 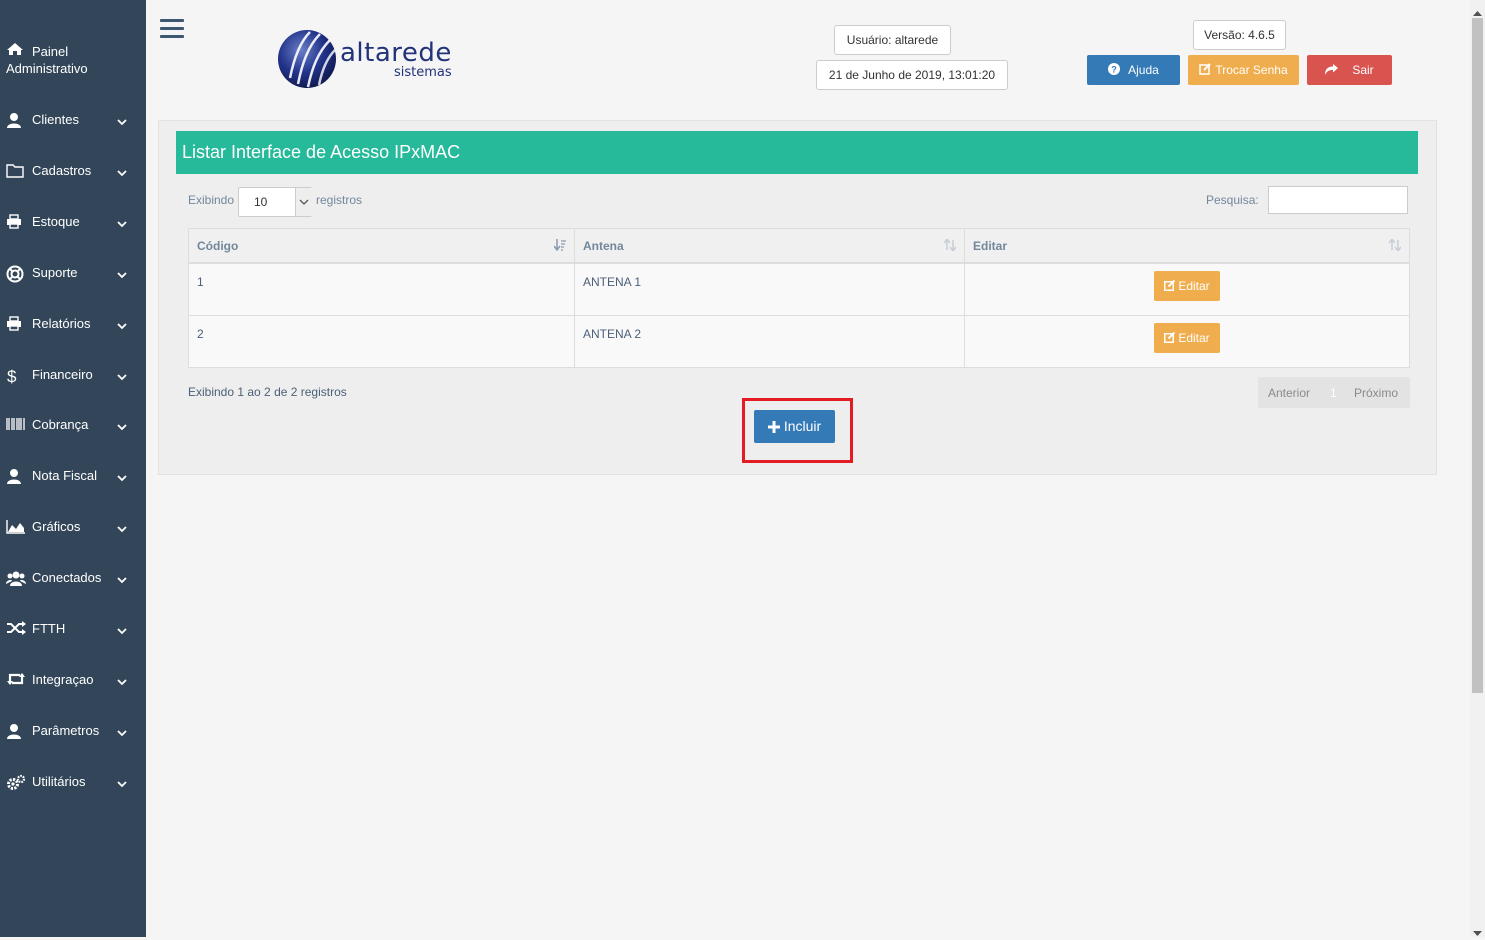 I want to click on logo-globe-icon, so click(x=307, y=59).